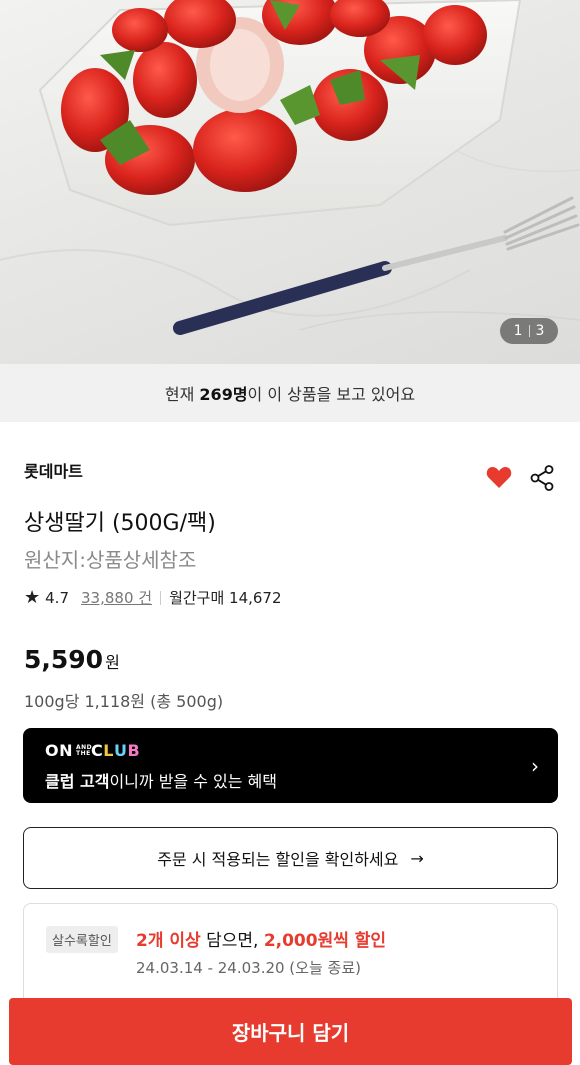 This screenshot has height=1065, width=580. Describe the element at coordinates (134, 750) in the screenshot. I see `club-logo-b: B` at that location.